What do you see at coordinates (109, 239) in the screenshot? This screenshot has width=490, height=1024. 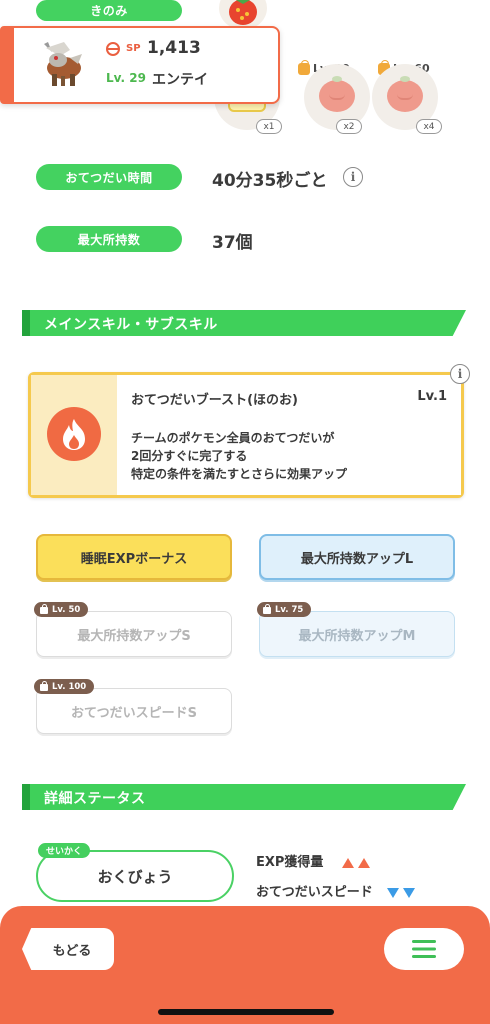 I see `max-carry-label: 最大所持数` at bounding box center [109, 239].